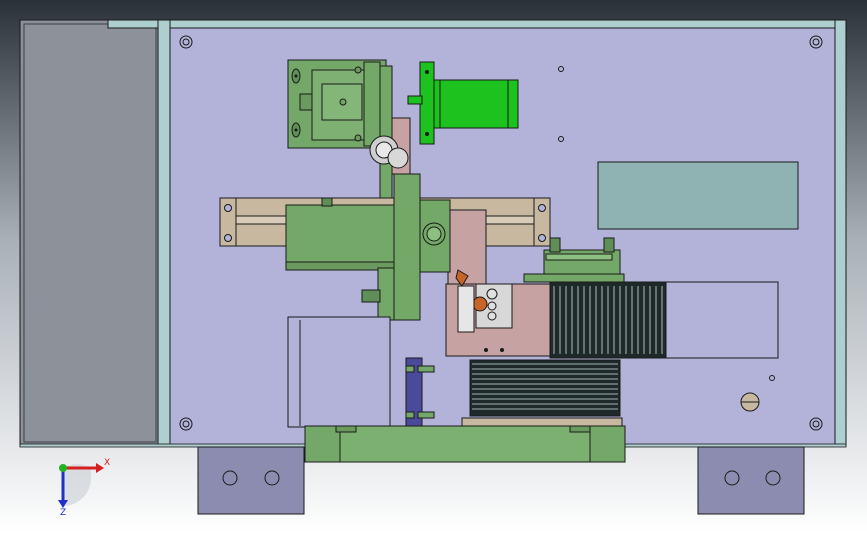 The width and height of the screenshot is (867, 537). Describe the element at coordinates (164, 233) in the screenshot. I see `left-frame-post` at that location.